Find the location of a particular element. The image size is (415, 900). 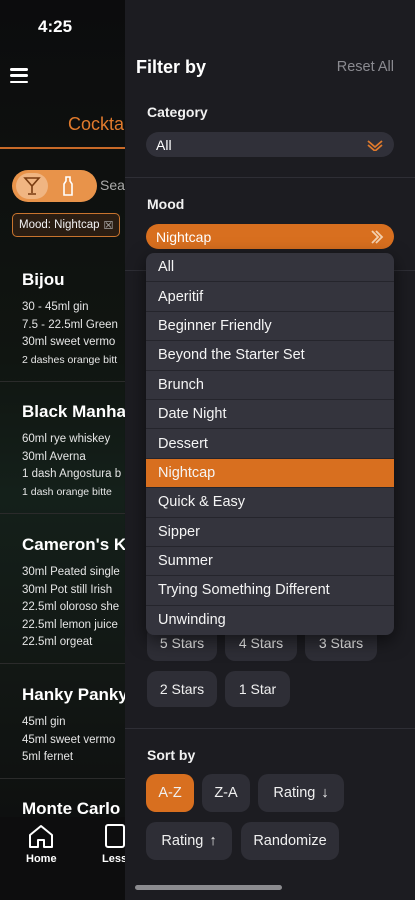

sort-option-label: A-Z is located at coordinates (170, 793).